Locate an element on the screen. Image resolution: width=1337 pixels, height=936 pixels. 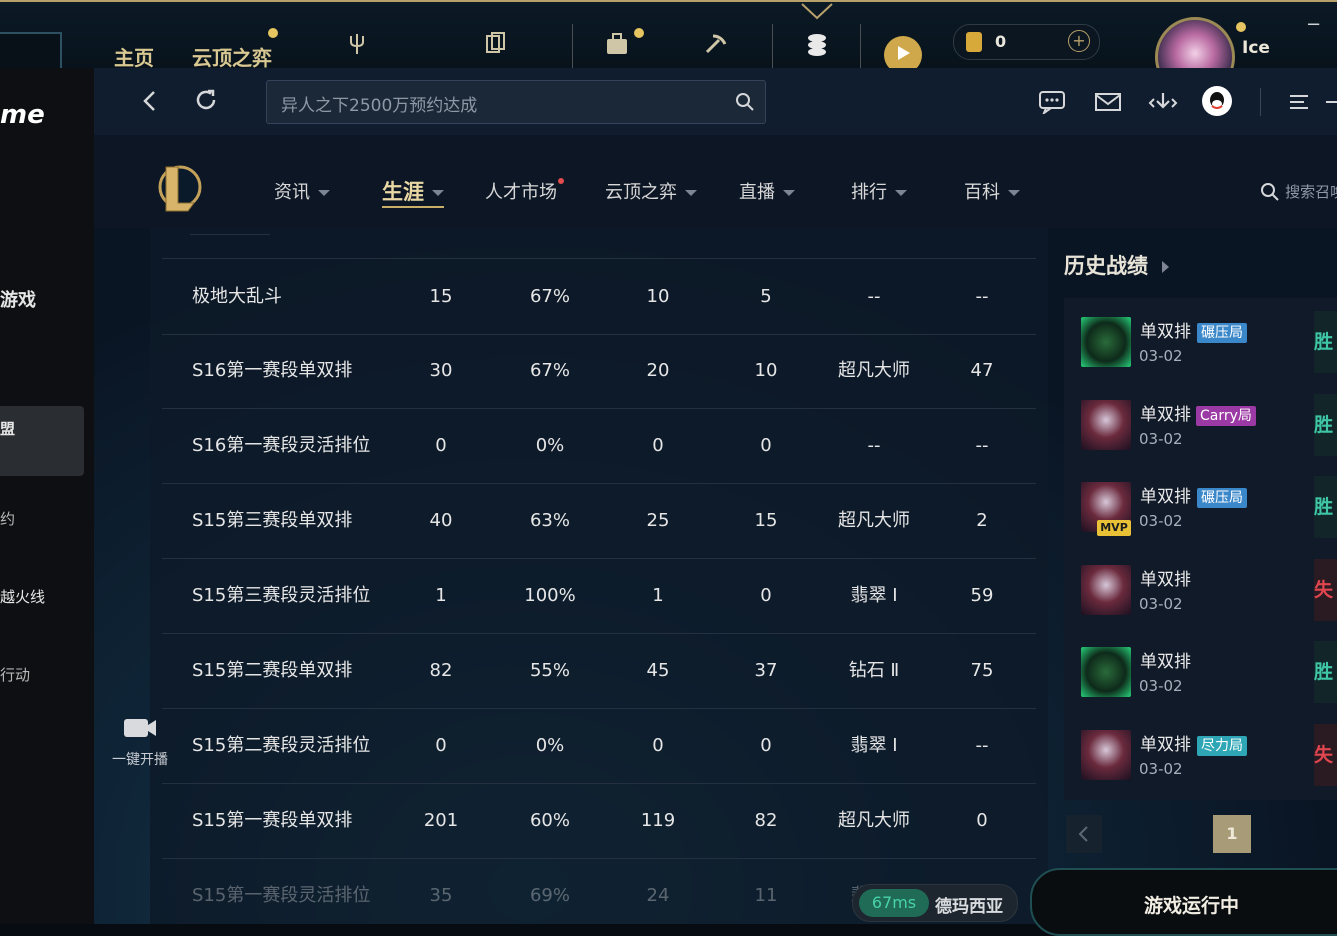
client-separator is located at coordinates (860, 47).